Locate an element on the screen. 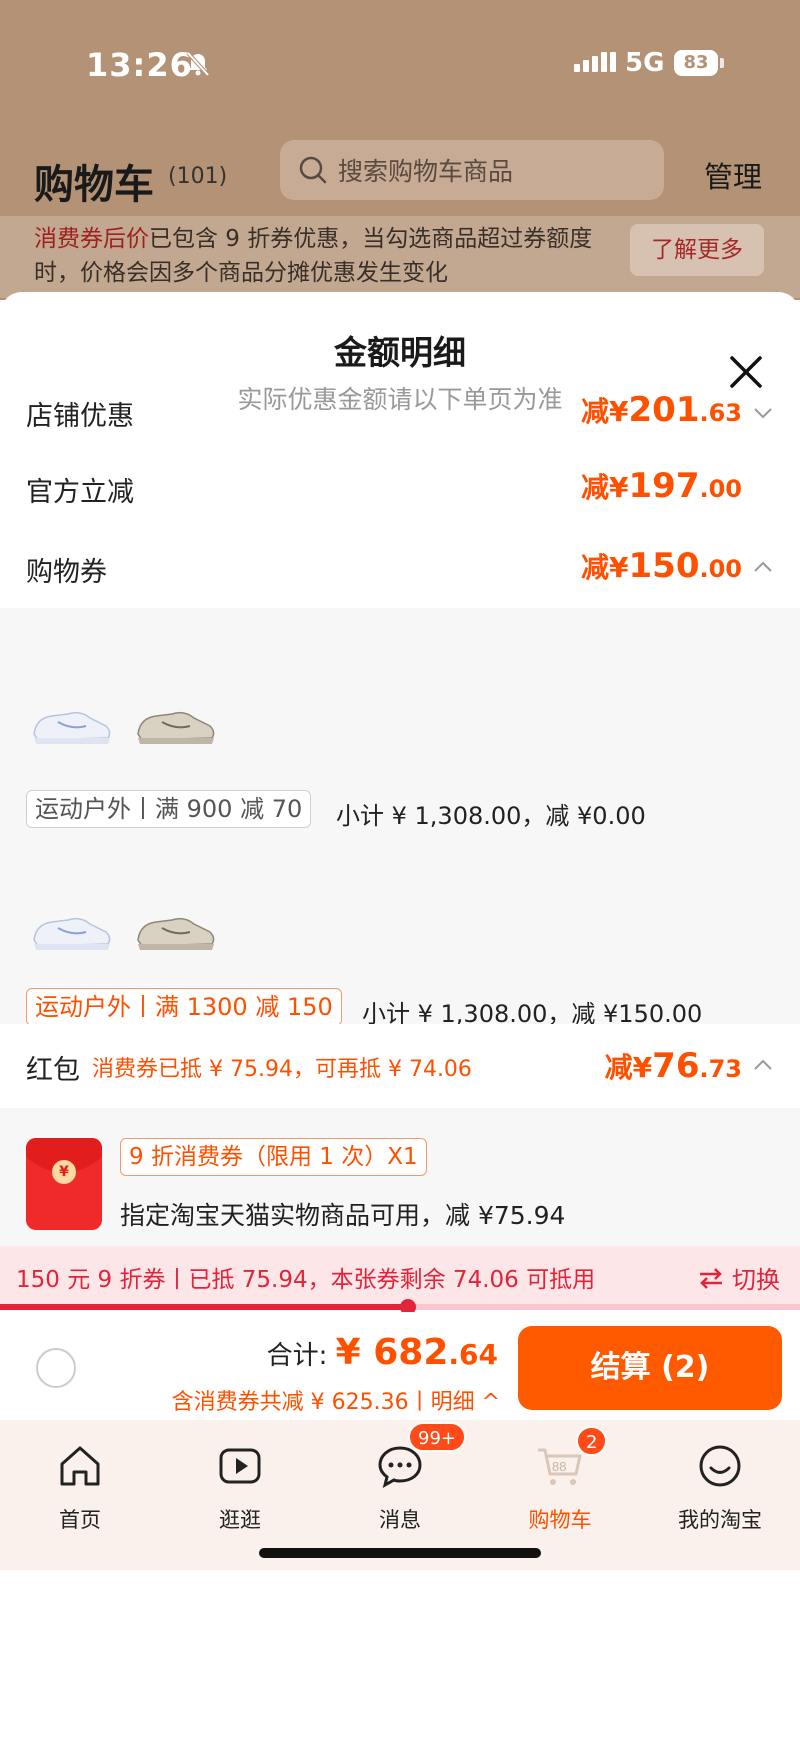  official-discount-row: 官方立减 减¥197.00 is located at coordinates (400, 492).